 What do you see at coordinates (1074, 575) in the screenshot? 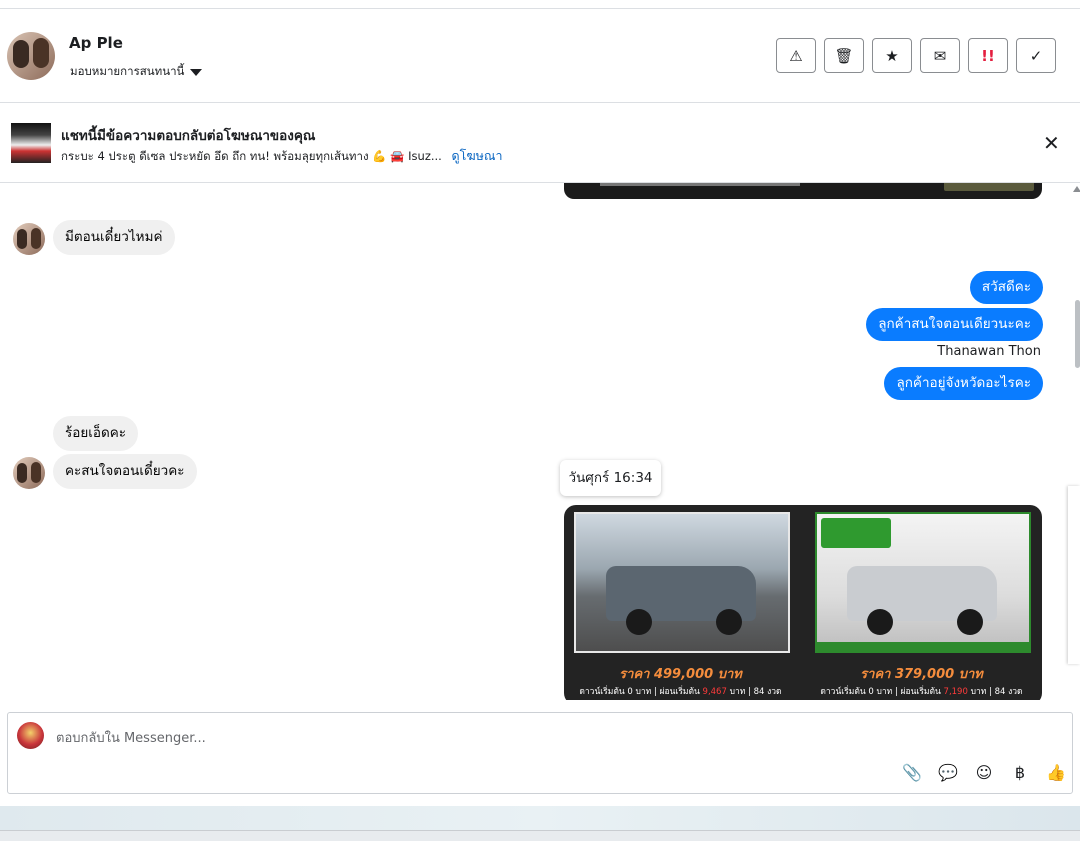
I see `side-panel-edge` at bounding box center [1074, 575].